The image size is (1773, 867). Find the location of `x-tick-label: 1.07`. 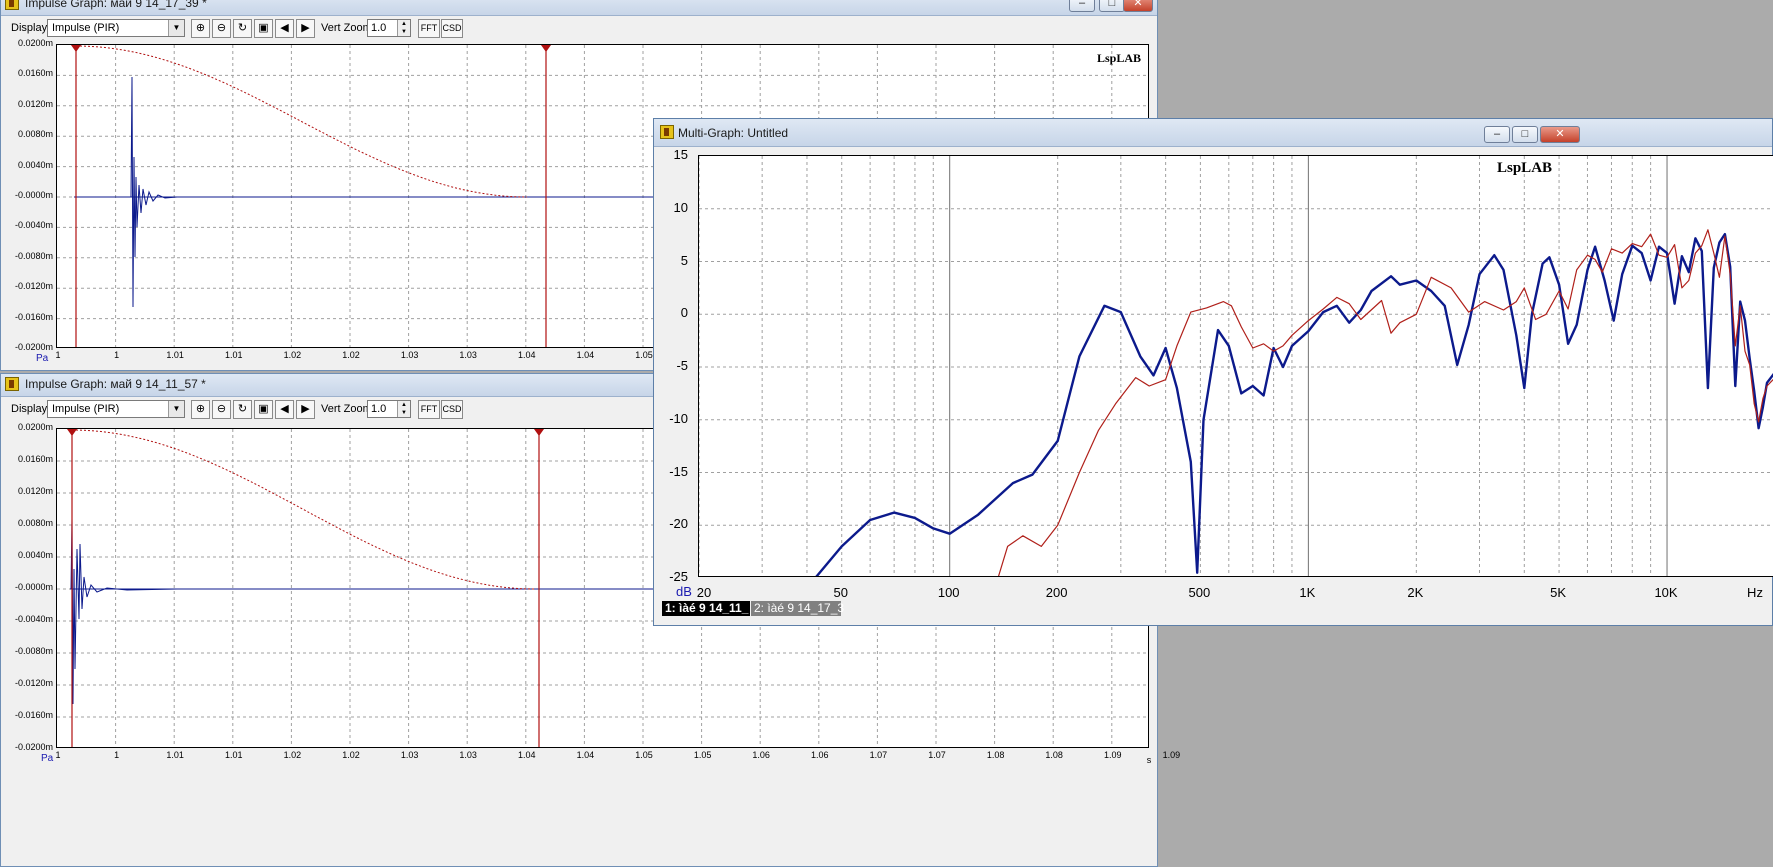

x-tick-label: 1.07 is located at coordinates (878, 755).